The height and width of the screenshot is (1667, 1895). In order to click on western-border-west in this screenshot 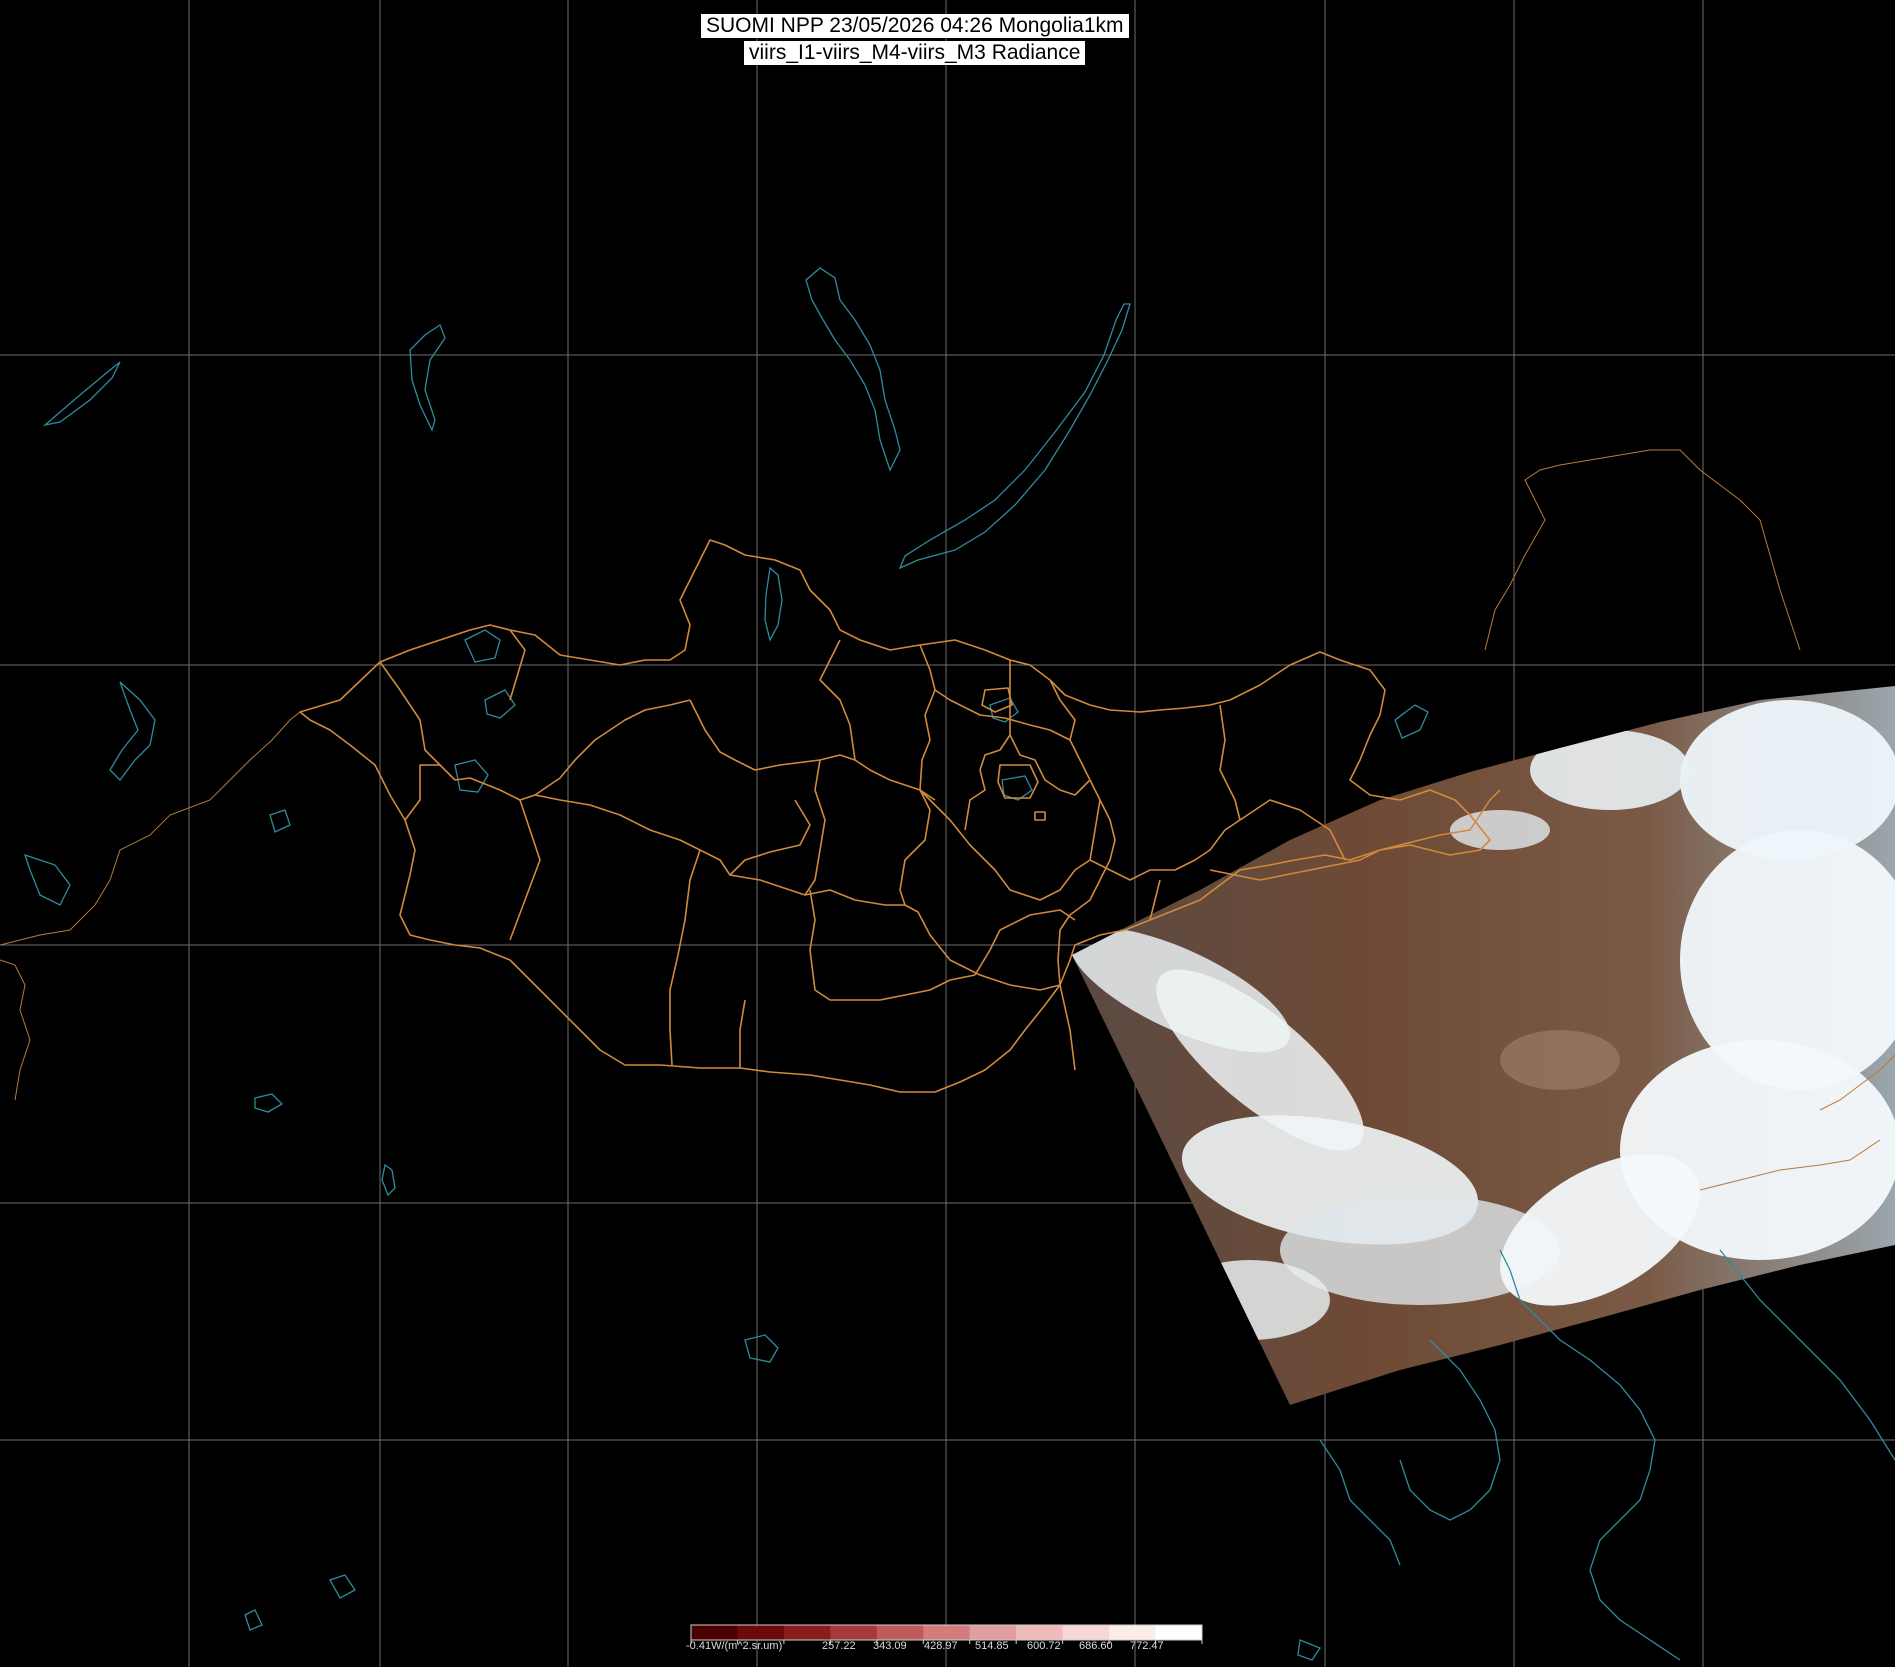, I will do `click(15, 1030)`.